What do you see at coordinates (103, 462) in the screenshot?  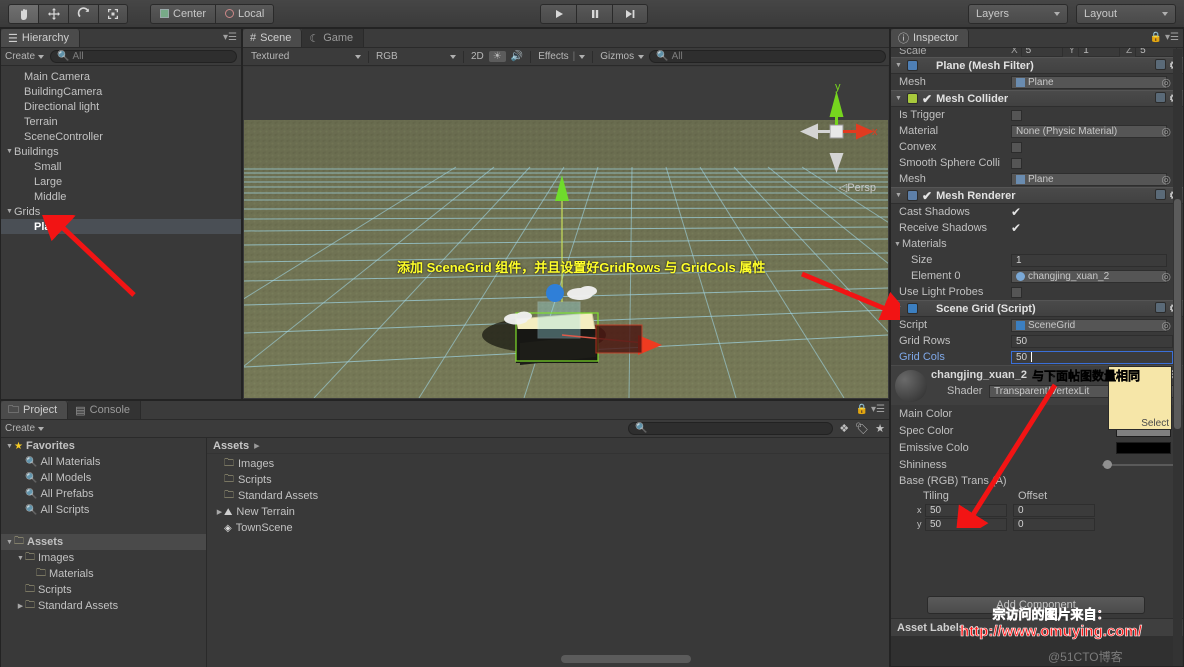 I see `project-tree-item: 🔍 All Materials` at bounding box center [103, 462].